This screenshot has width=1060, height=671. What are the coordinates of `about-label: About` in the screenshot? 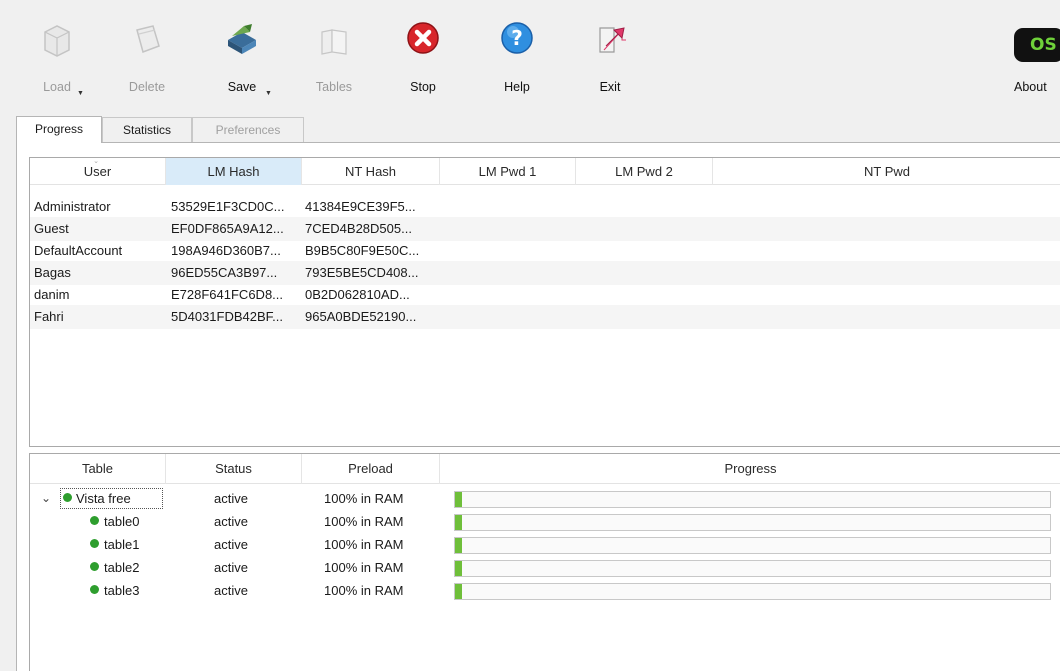 It's located at (1030, 87).